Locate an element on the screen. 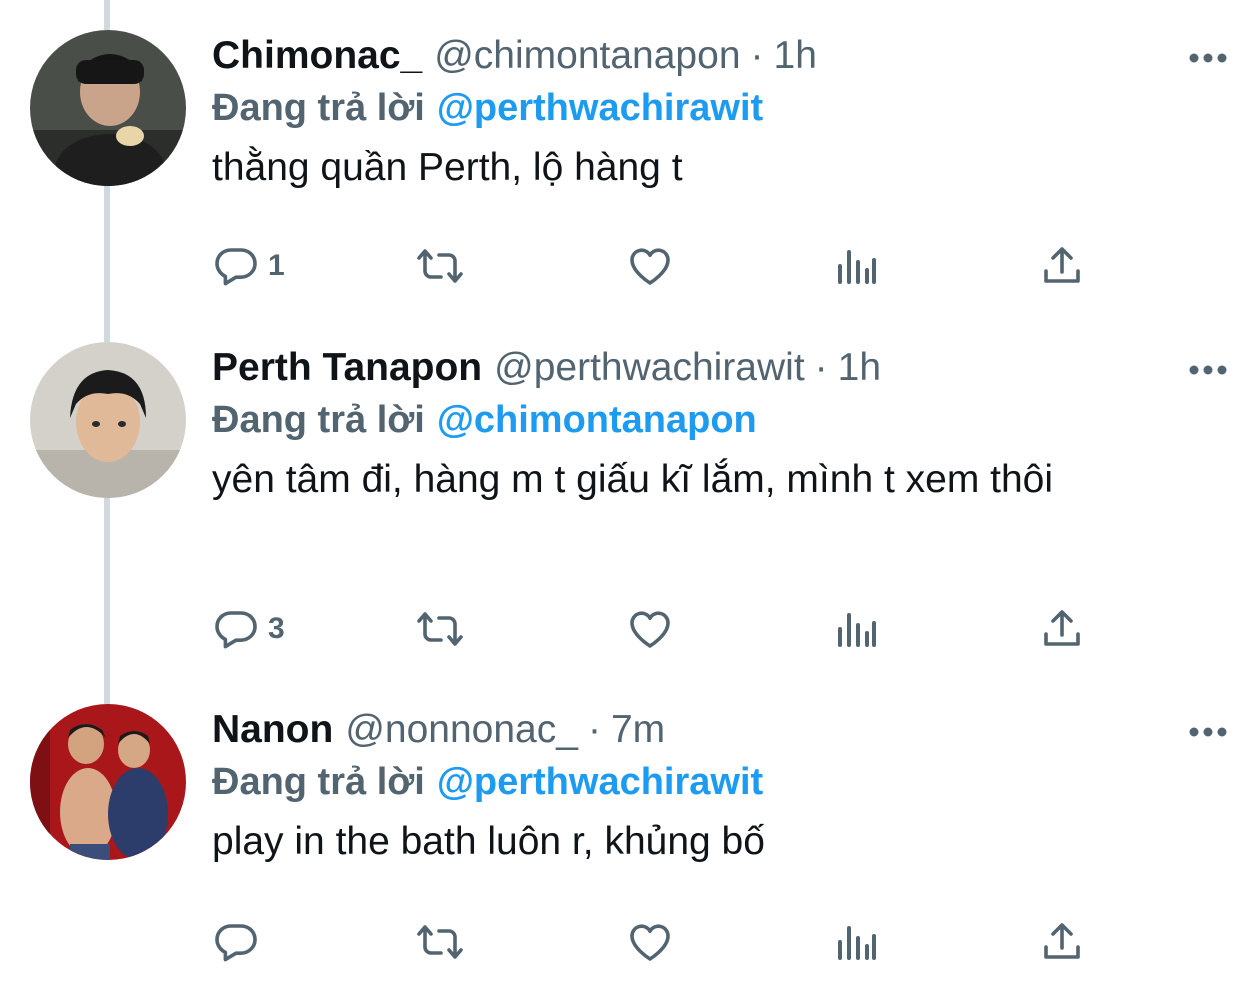 This screenshot has height=984, width=1242. thread-line is located at coordinates (107, 15).